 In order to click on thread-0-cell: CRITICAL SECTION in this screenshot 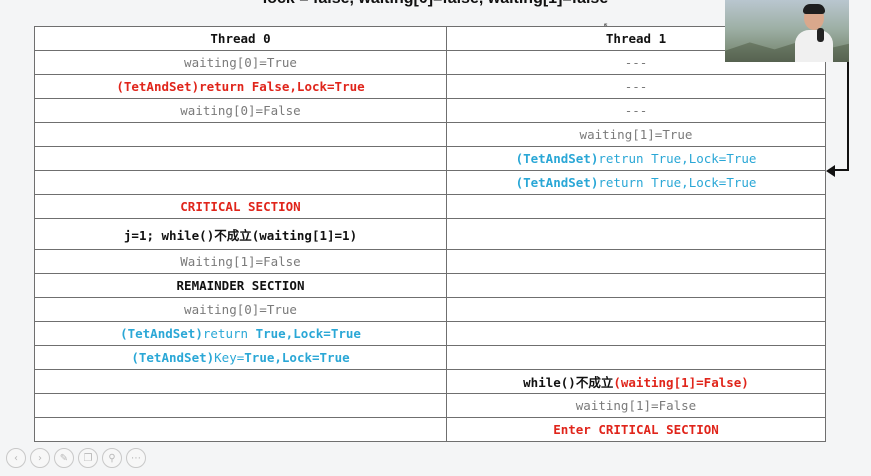, I will do `click(240, 206)`.